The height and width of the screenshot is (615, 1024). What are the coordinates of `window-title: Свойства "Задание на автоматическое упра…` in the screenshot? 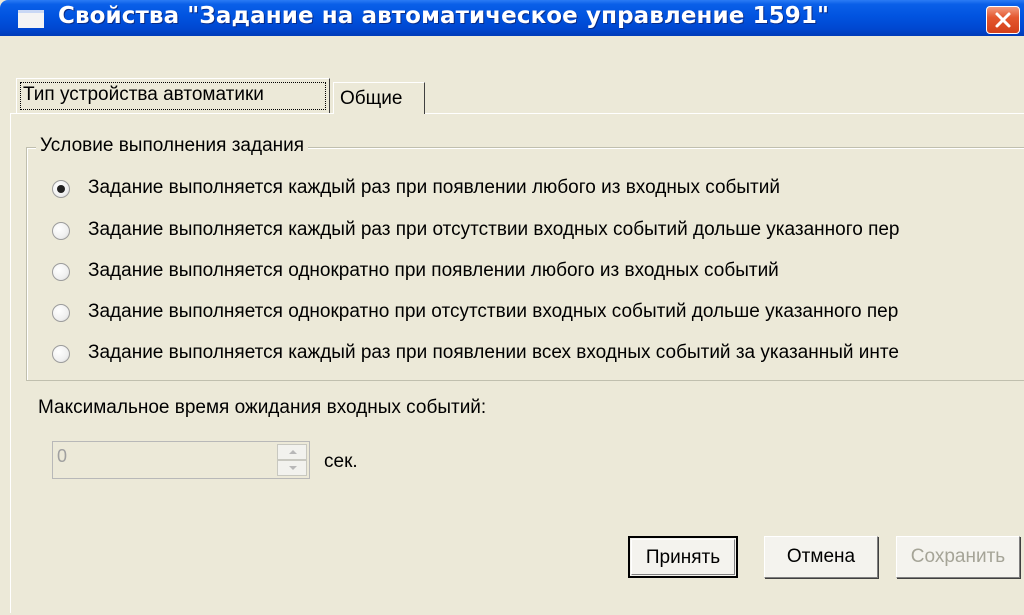 It's located at (444, 16).